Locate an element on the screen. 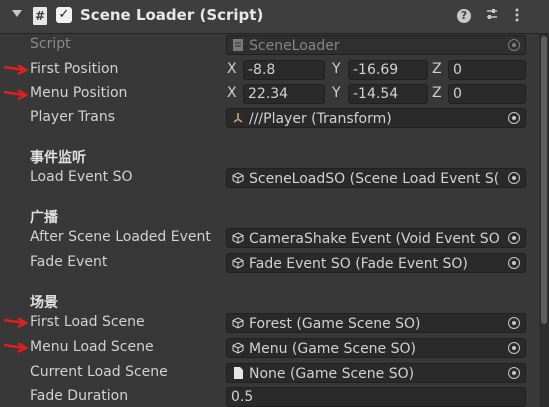 This screenshot has width=549, height=407. menu-position-y-input: -14.54 is located at coordinates (388, 94).